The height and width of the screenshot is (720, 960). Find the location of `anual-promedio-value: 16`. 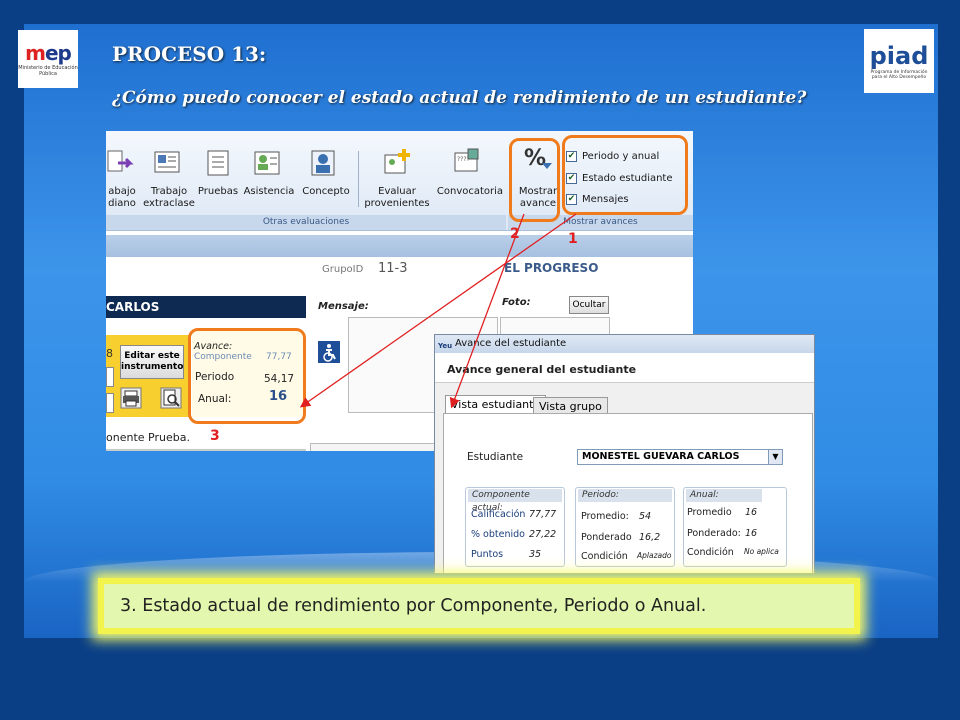

anual-promedio-value: 16 is located at coordinates (751, 512).